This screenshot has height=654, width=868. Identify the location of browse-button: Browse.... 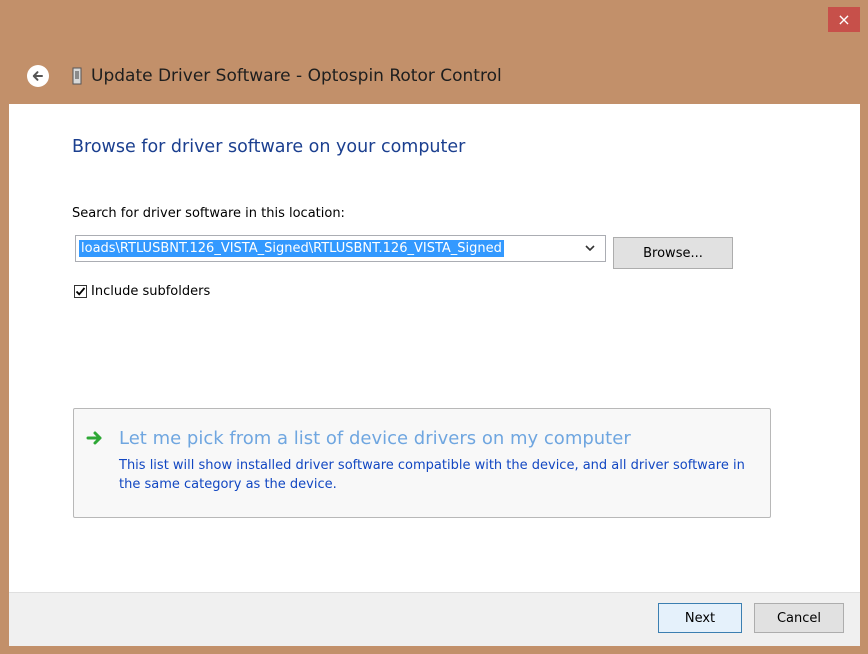
(673, 253).